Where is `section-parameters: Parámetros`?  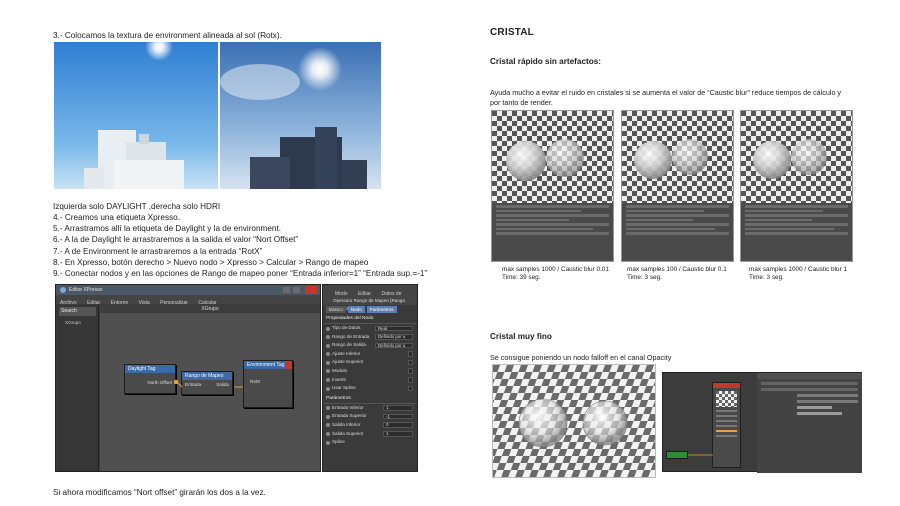
section-parameters: Parámetros is located at coordinates (370, 399).